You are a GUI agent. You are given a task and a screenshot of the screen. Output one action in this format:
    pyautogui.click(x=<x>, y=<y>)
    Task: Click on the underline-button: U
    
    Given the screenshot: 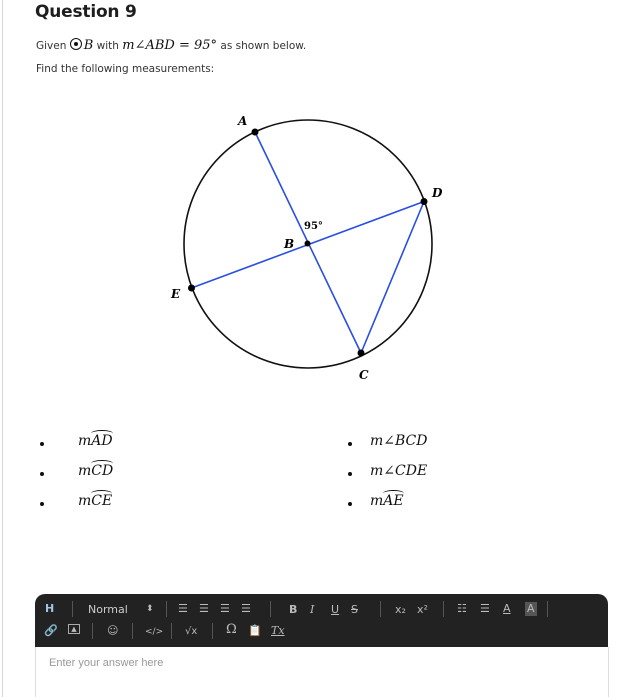 What is the action you would take?
    pyautogui.click(x=335, y=610)
    